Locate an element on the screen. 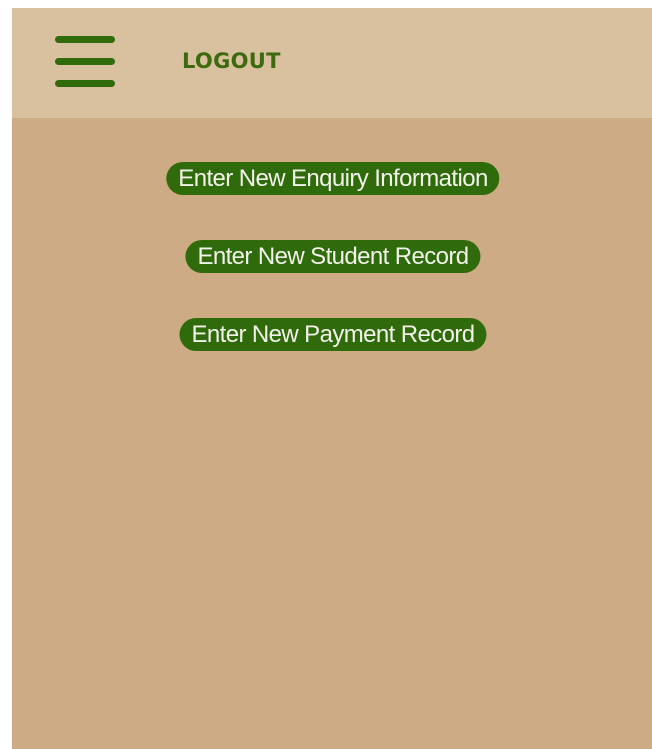  top-bar: LOGOUT is located at coordinates (332, 63).